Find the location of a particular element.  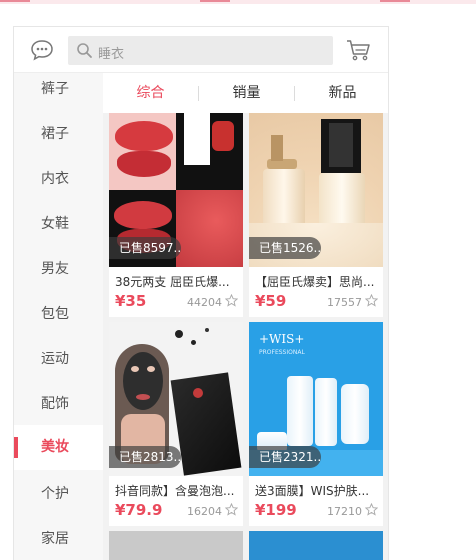

favorite-count: 17210 is located at coordinates (344, 511).